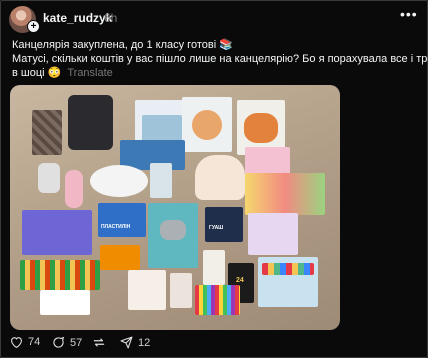 The width and height of the screenshot is (428, 358). What do you see at coordinates (261, 128) in the screenshot?
I see `notebook-lion-art` at bounding box center [261, 128].